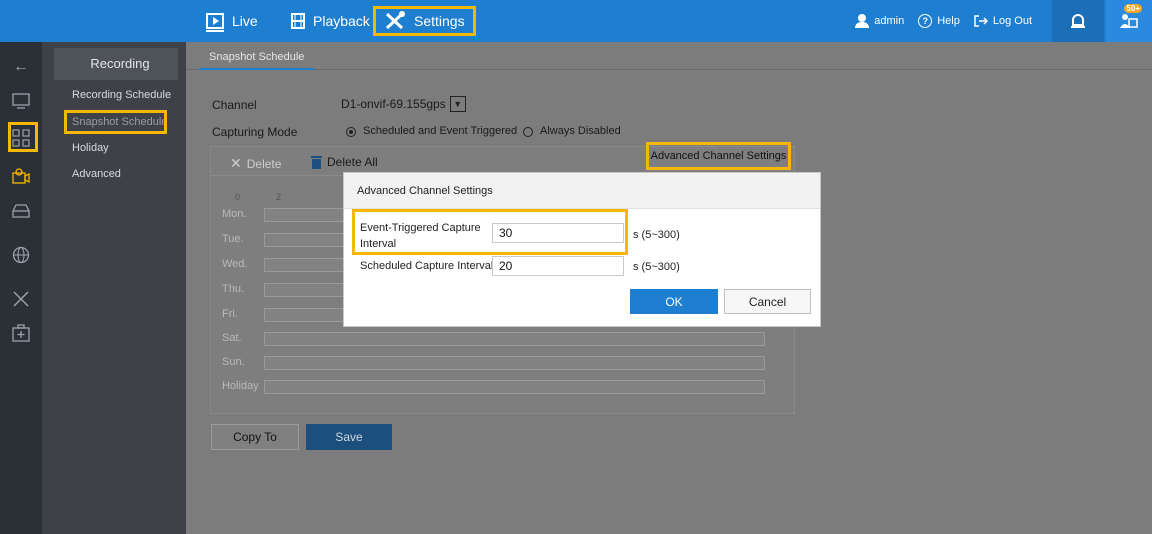 Image resolution: width=1152 pixels, height=534 pixels. Describe the element at coordinates (669, 56) in the screenshot. I see `tab-bar` at that location.